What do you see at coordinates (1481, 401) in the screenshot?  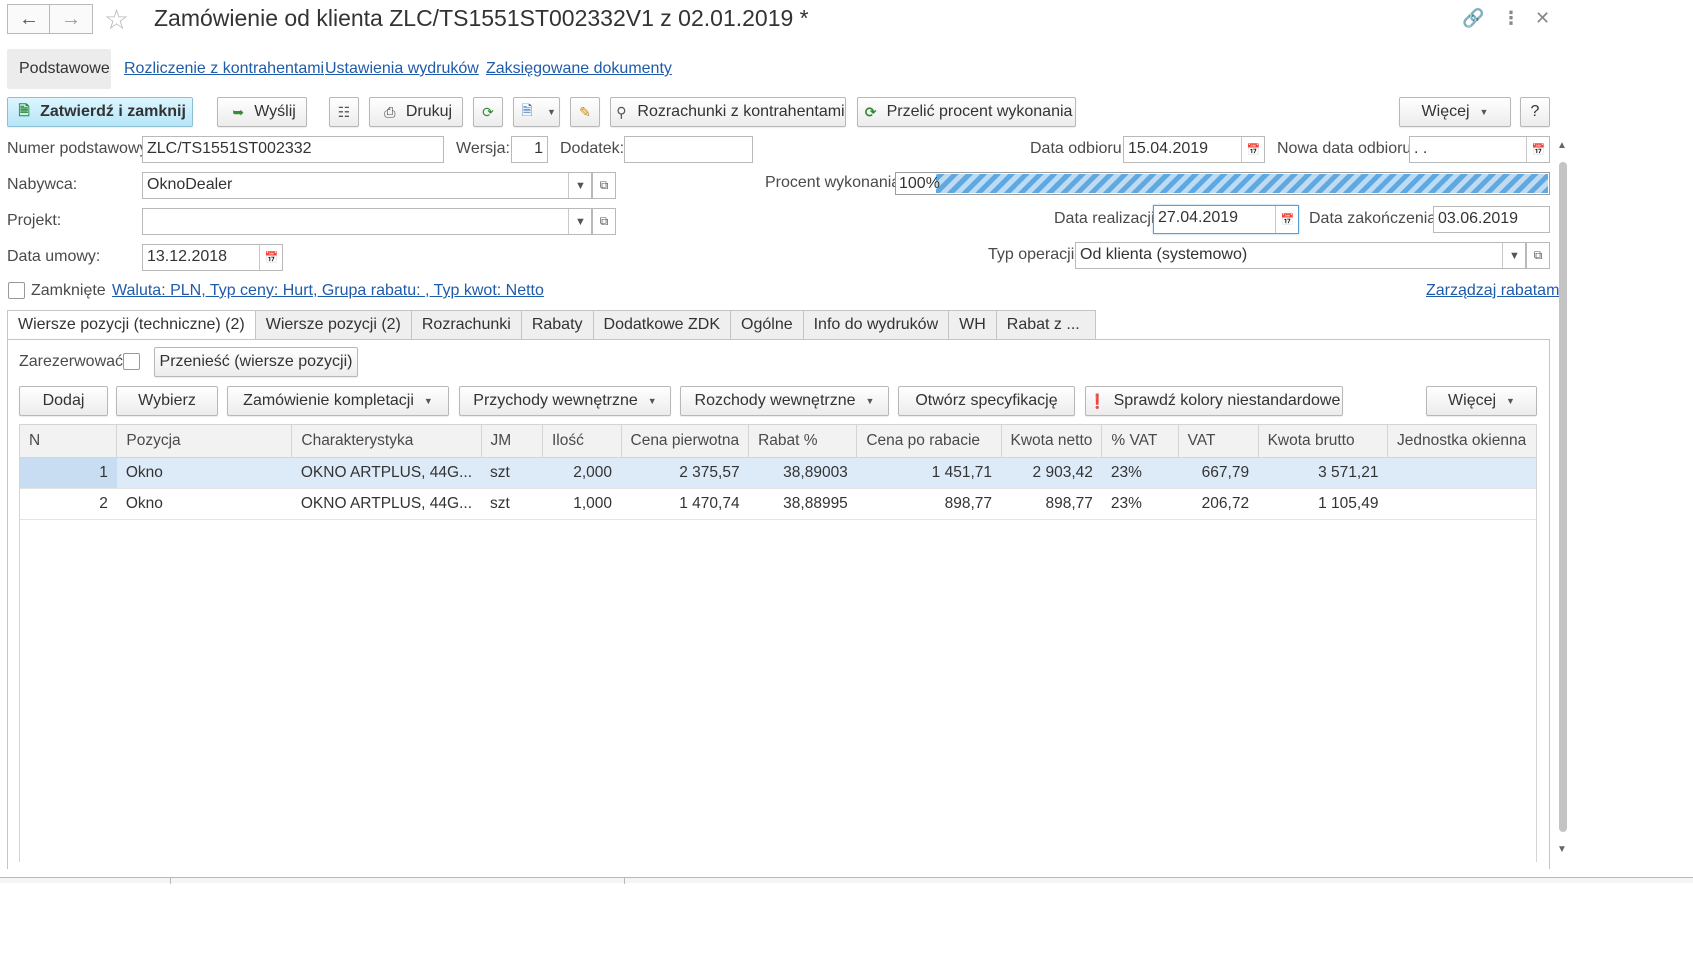 I see `panel-more-button: Więcej ▼` at bounding box center [1481, 401].